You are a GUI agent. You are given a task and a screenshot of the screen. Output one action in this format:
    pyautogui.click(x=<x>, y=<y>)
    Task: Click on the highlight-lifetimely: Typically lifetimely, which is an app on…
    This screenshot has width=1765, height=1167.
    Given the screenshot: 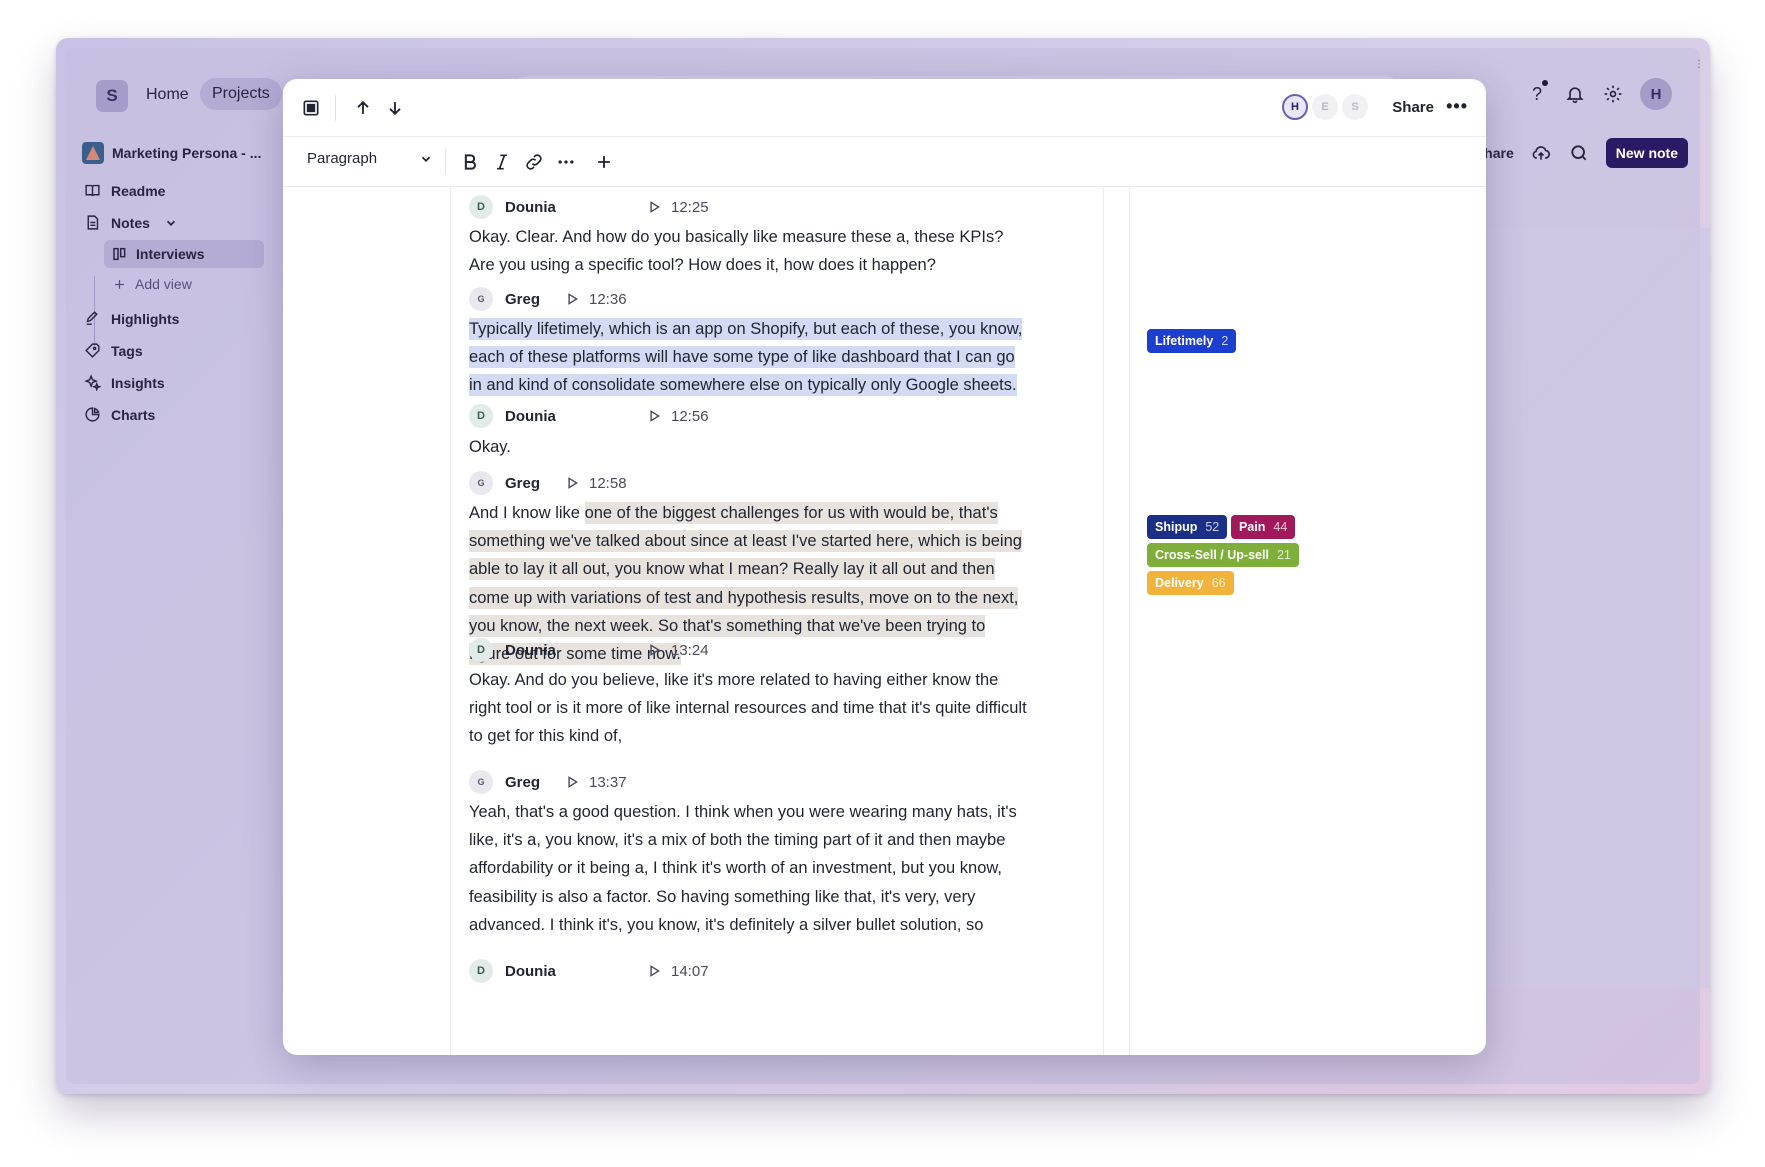 What is the action you would take?
    pyautogui.click(x=746, y=357)
    